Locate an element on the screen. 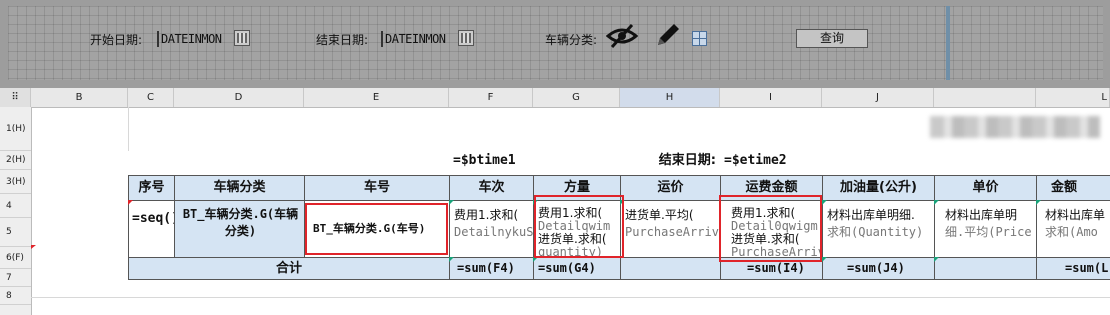  column-header-bar: ⠿ B C D E F G H I J L is located at coordinates (555, 98).